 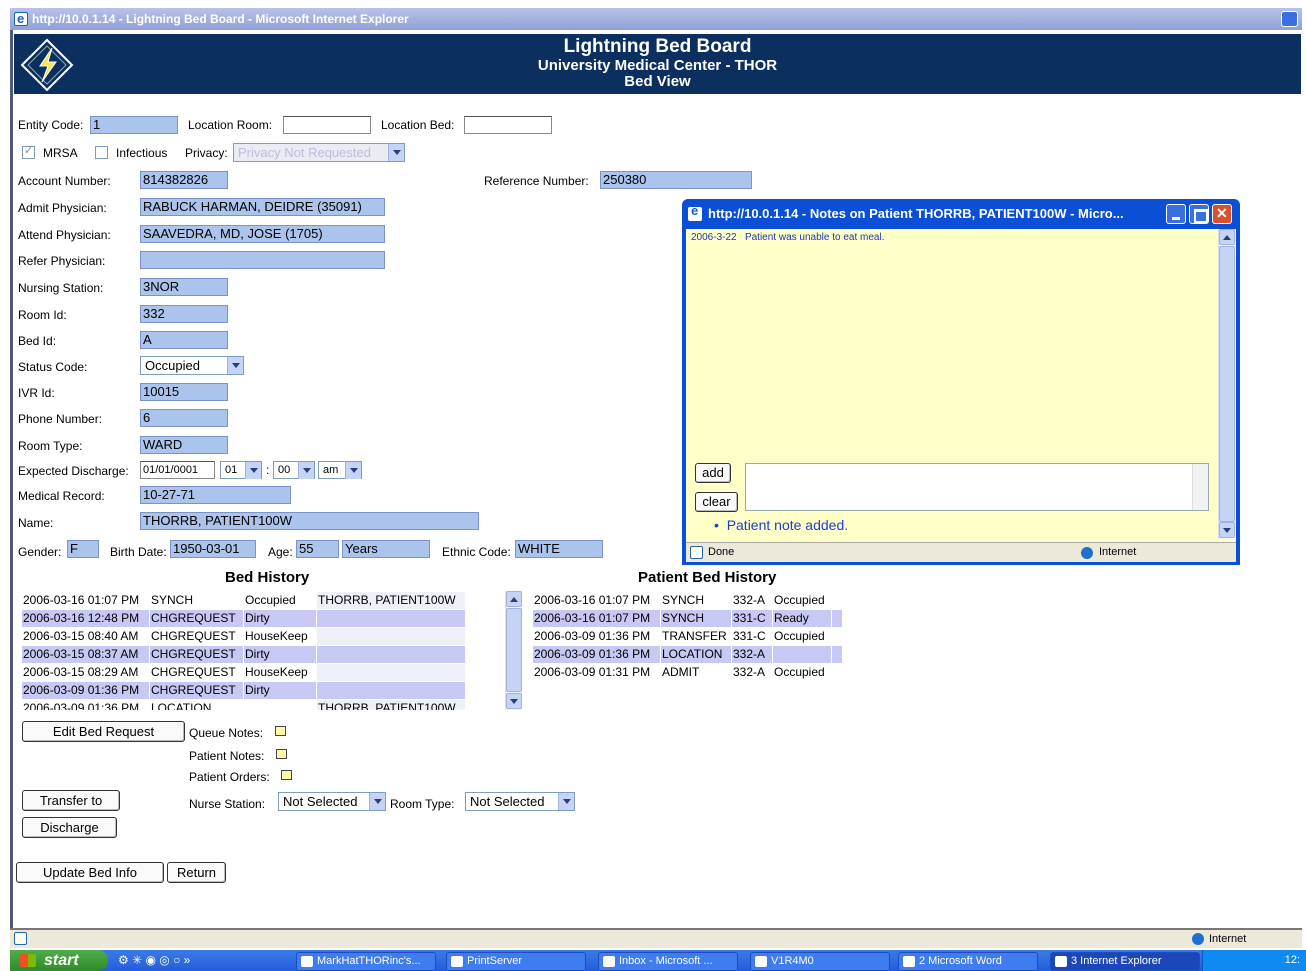 I want to click on discharge-minute-value: 00, so click(x=284, y=470).